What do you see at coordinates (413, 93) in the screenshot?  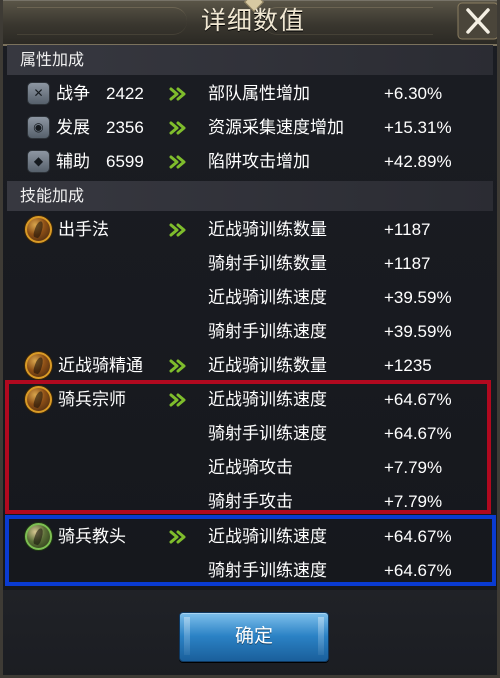 I see `attribute-bonus: +6.30%` at bounding box center [413, 93].